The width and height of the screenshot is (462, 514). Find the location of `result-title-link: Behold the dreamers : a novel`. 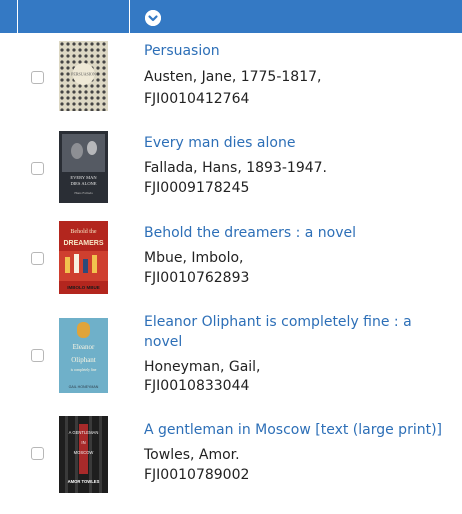

result-title-link: Behold the dreamers : a novel is located at coordinates (294, 233).